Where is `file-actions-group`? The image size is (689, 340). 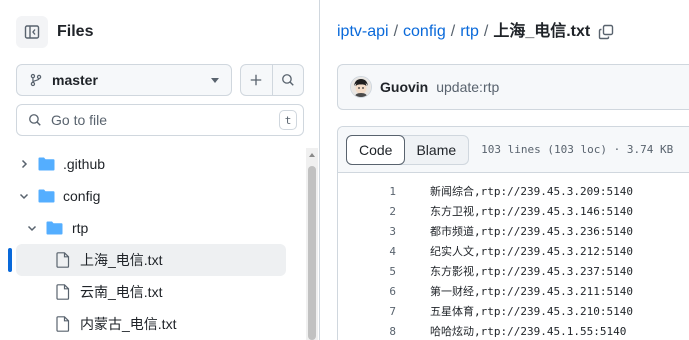
file-actions-group is located at coordinates (272, 80).